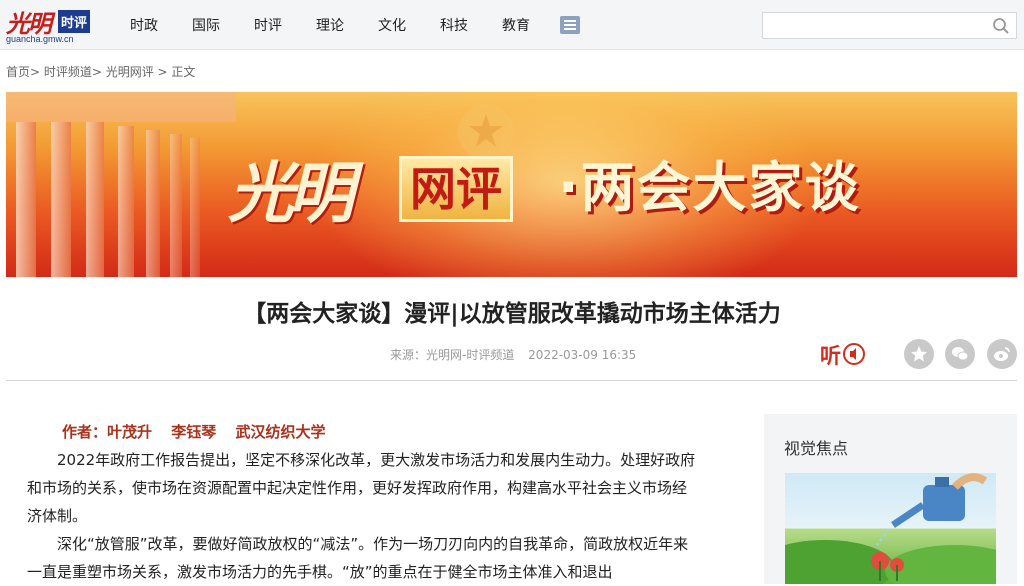 This screenshot has width=1024, height=586. I want to click on logo-badge: 时评, so click(74, 21).